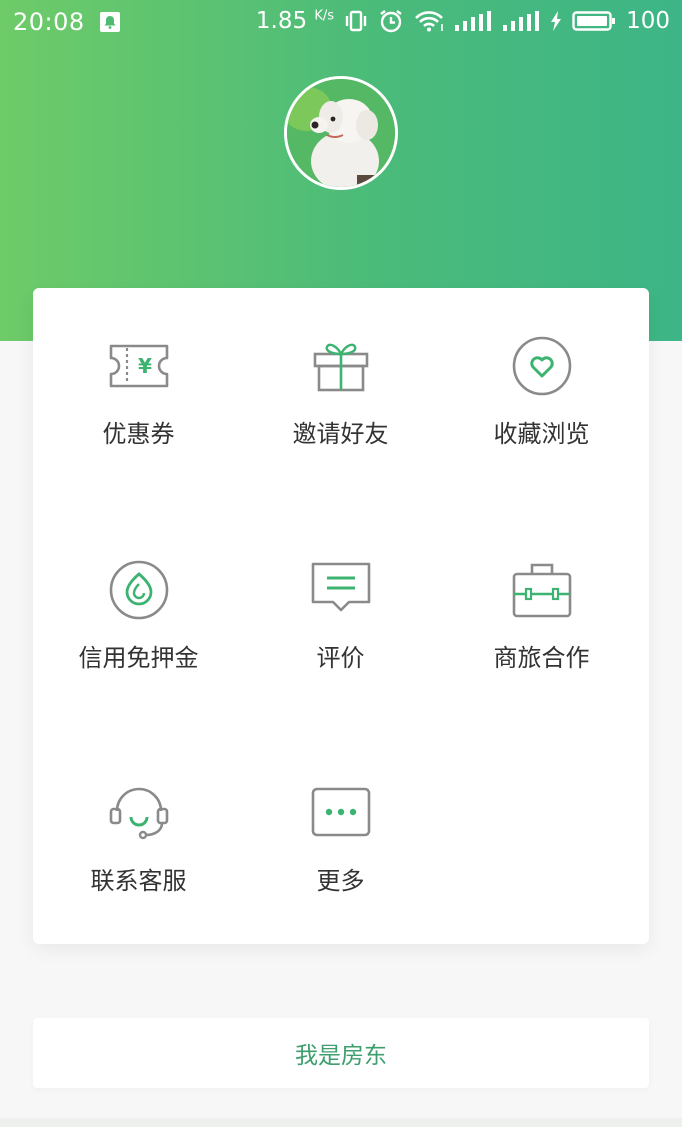 This screenshot has width=682, height=1127. I want to click on status-time: 20:08, so click(49, 22).